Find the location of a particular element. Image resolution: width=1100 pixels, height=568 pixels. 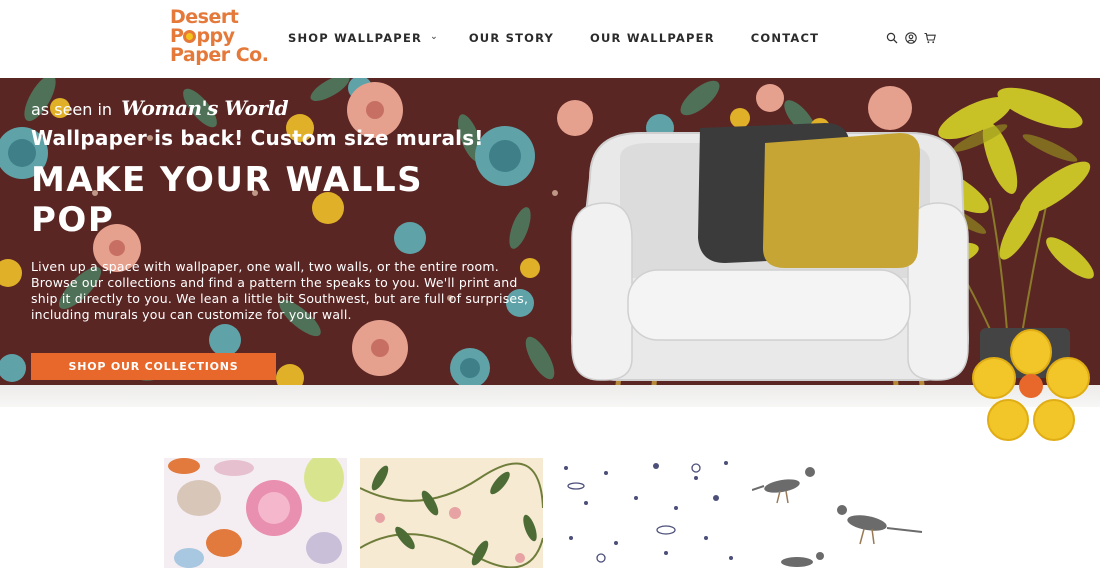

nav-shop-wallpaper: SHOP WALLPAPER ⌄ is located at coordinates (363, 38).